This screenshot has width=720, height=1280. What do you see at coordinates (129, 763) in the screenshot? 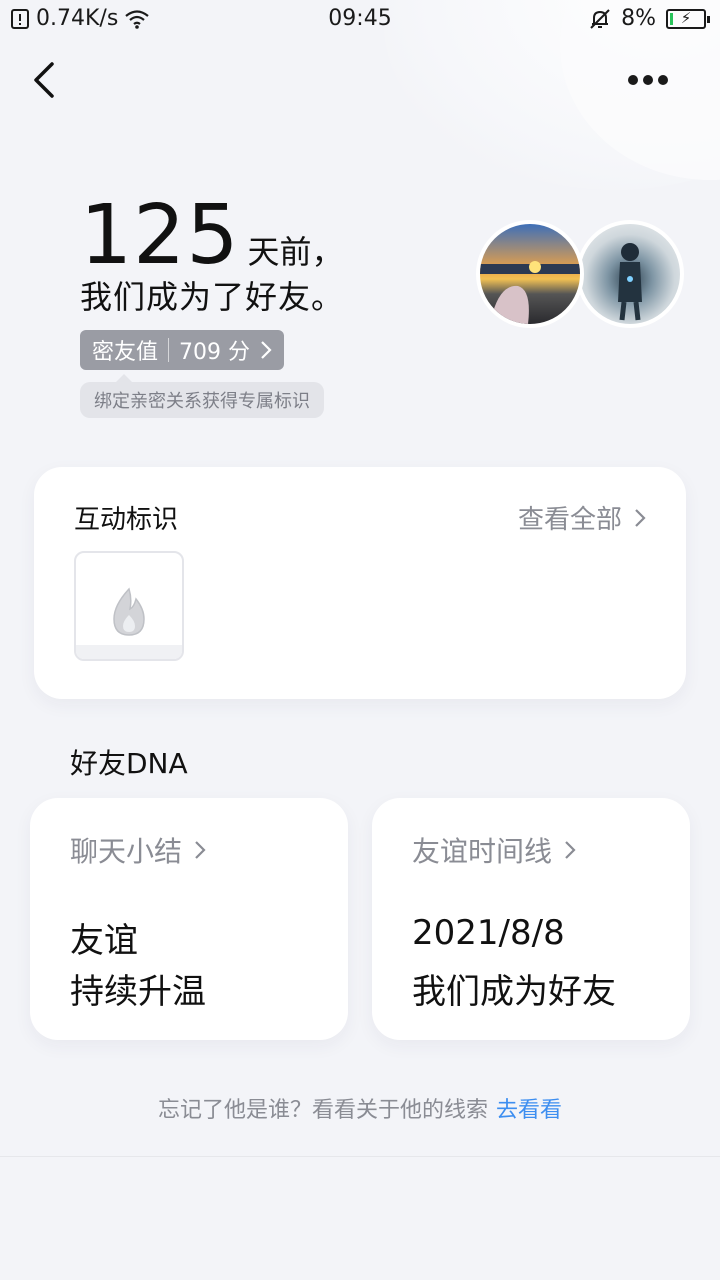
I see `section-title-dna: 好友DNA` at bounding box center [129, 763].